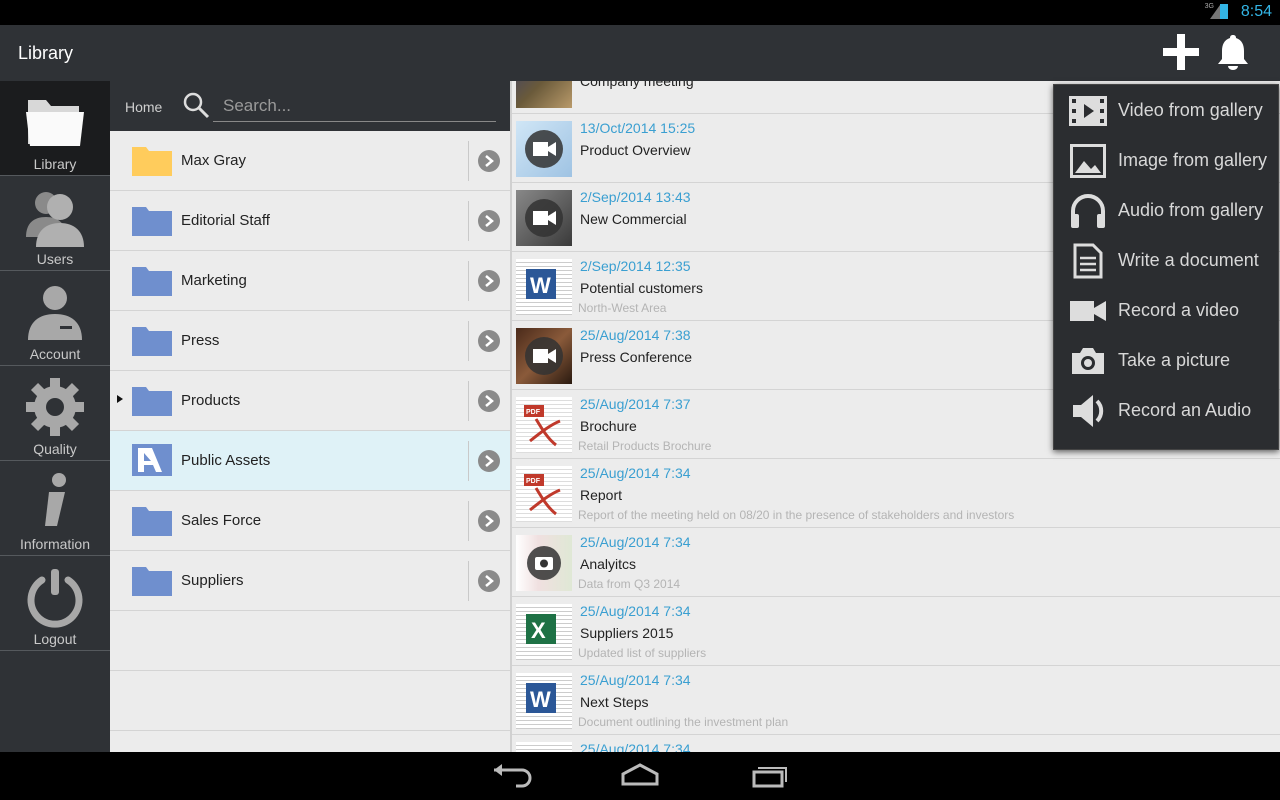  Describe the element at coordinates (614, 702) in the screenshot. I see `file-name: Next Steps` at that location.